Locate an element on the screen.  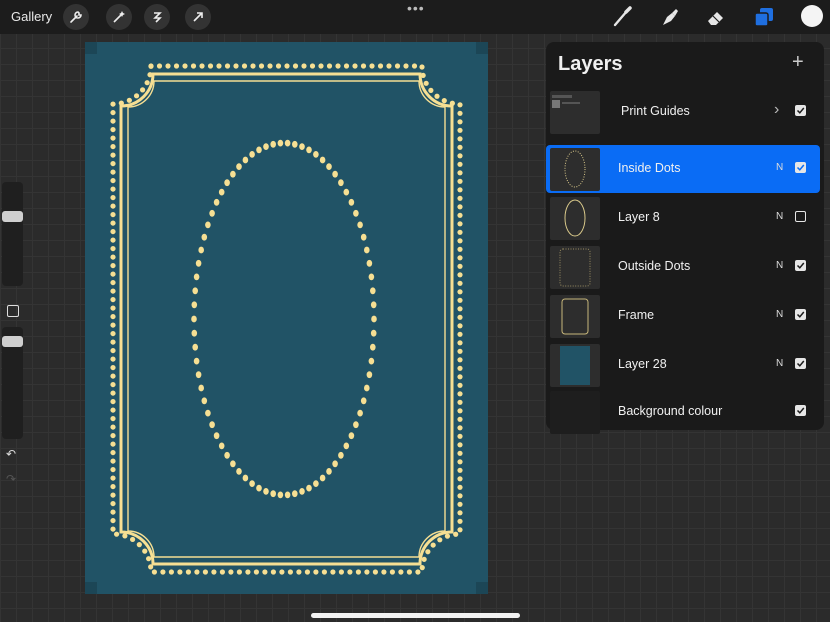
selection-icon is located at coordinates (157, 17).